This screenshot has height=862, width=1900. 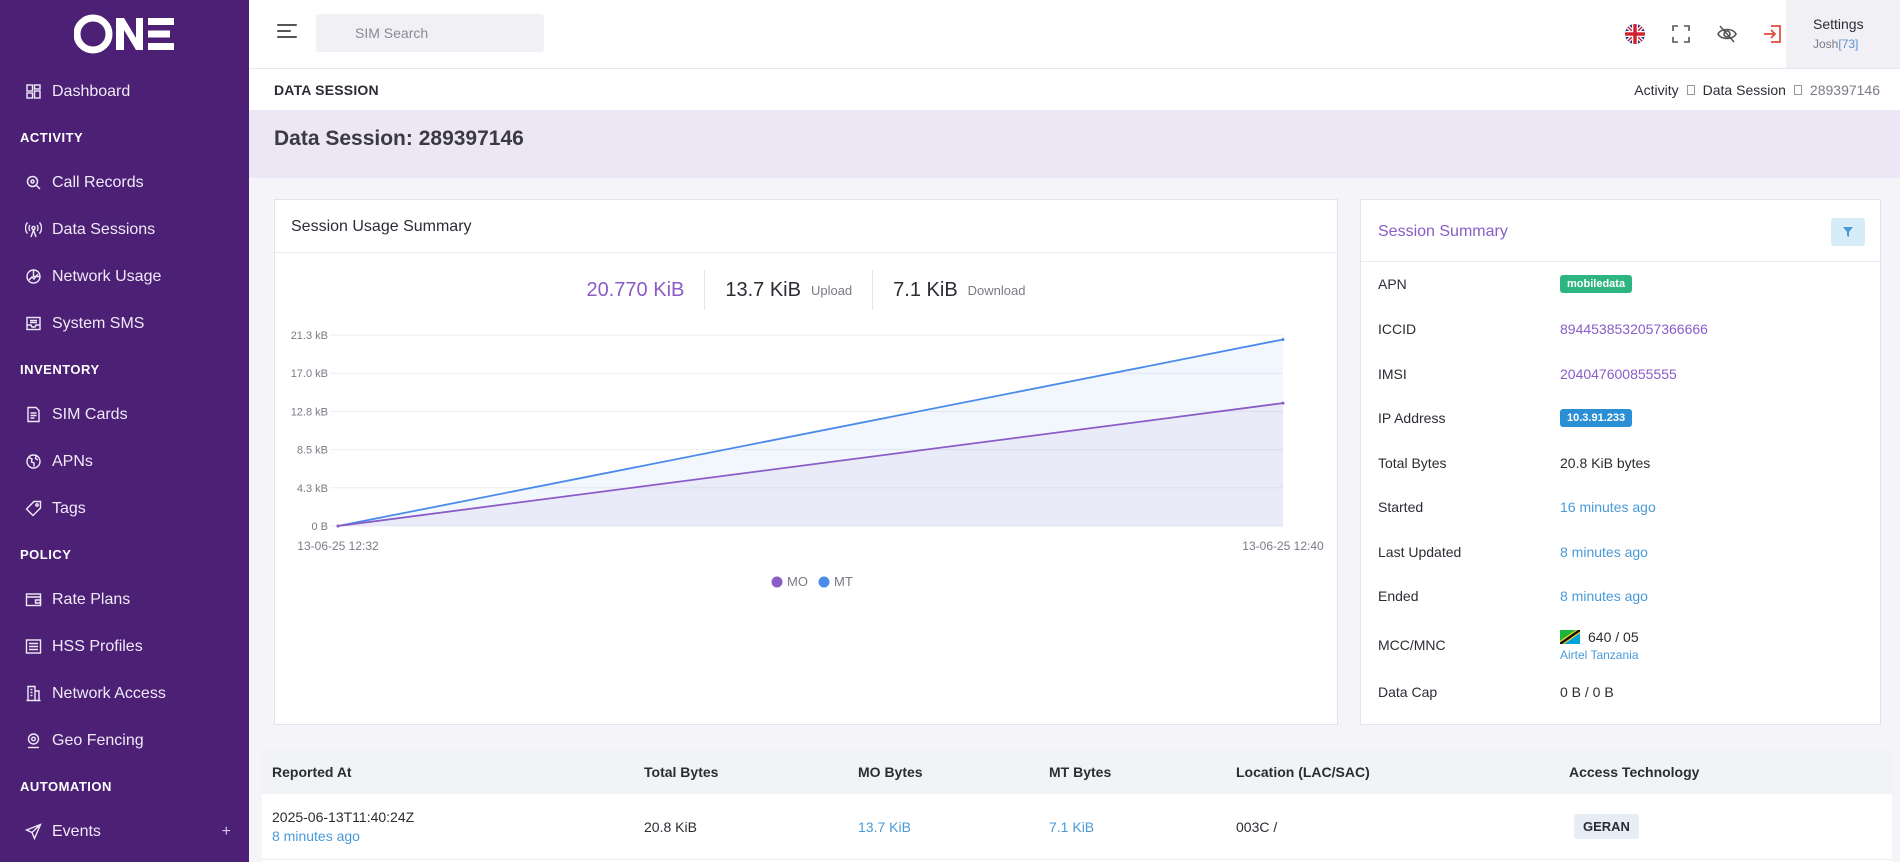 I want to click on inbox-icon, so click(x=33, y=323).